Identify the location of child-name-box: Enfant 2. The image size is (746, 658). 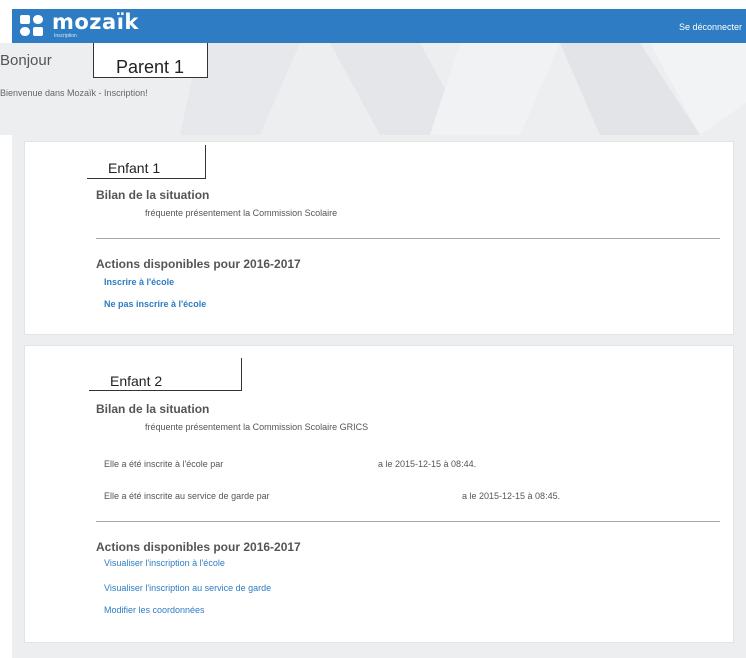
(165, 374).